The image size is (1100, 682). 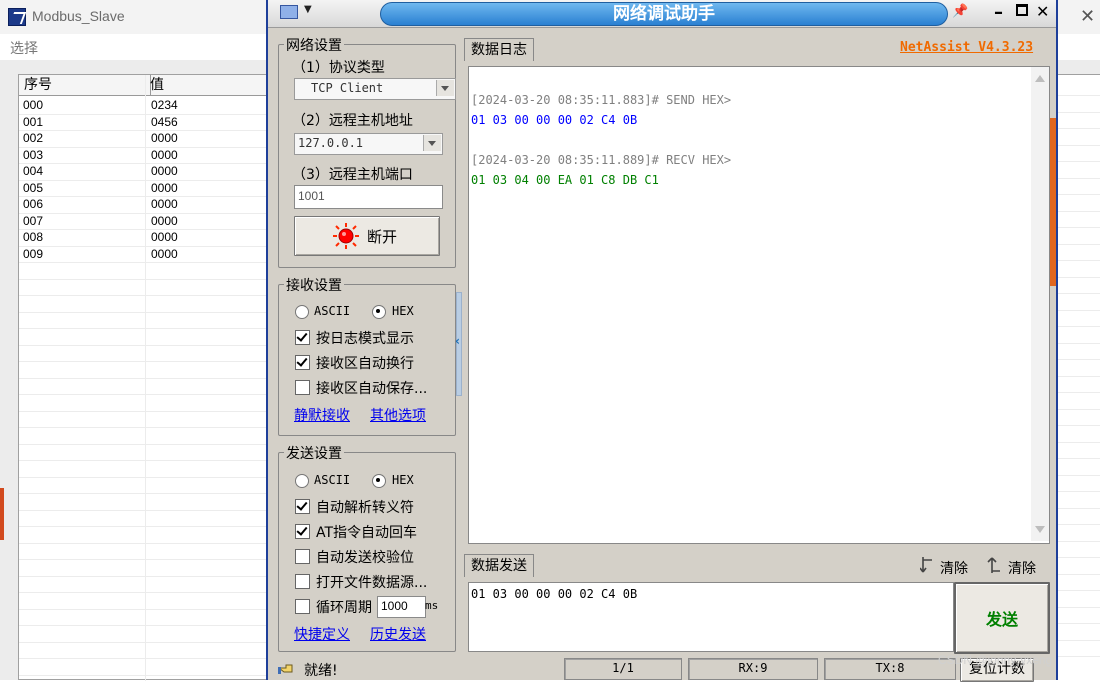 What do you see at coordinates (966, 47) in the screenshot?
I see `version-link: NetAssist V4.3.23` at bounding box center [966, 47].